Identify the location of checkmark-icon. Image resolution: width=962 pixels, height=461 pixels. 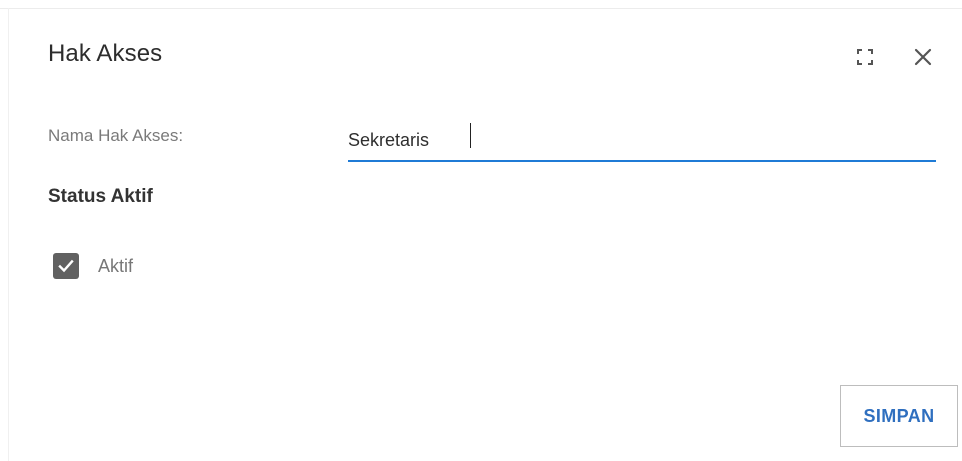
(66, 266).